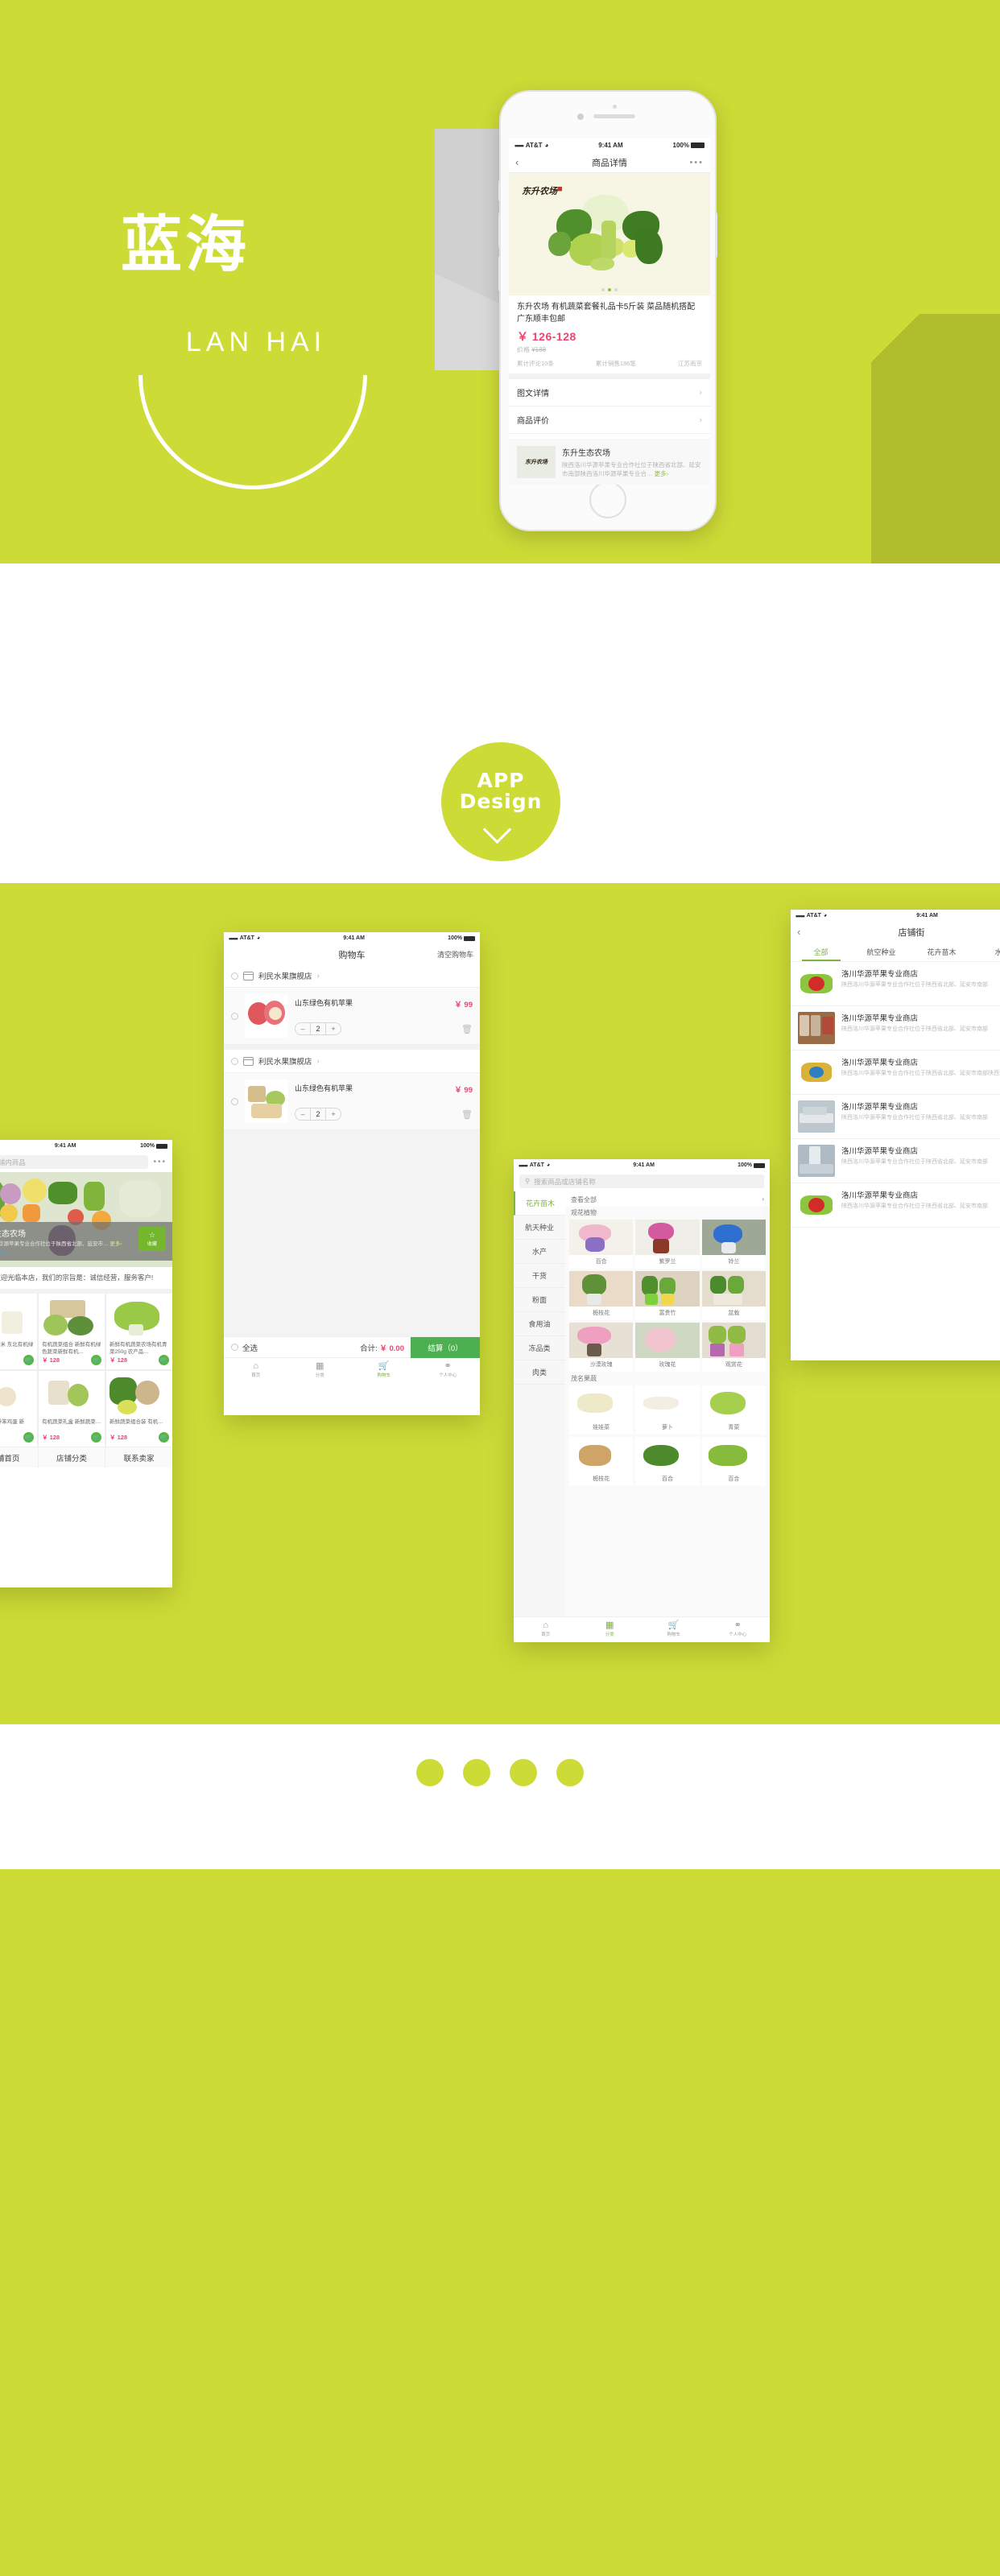 The height and width of the screenshot is (2576, 1000). What do you see at coordinates (539, 1348) in the screenshot?
I see `sidebar-item-frozen: 冻品类` at bounding box center [539, 1348].